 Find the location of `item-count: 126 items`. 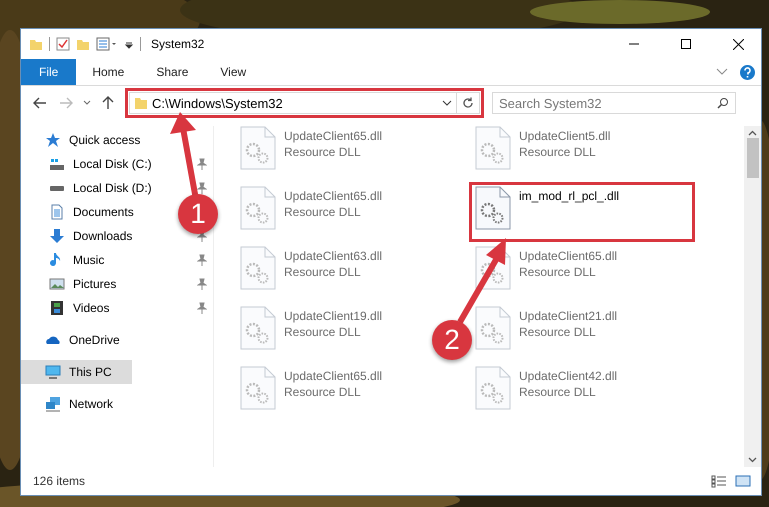

item-count: 126 items is located at coordinates (59, 481).